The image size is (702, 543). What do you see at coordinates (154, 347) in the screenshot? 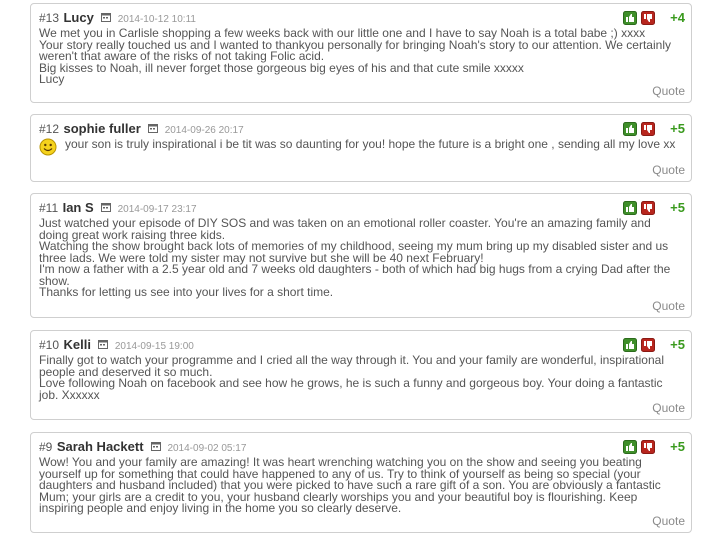
I see `comment-date: 2014-09-15 19:00` at bounding box center [154, 347].